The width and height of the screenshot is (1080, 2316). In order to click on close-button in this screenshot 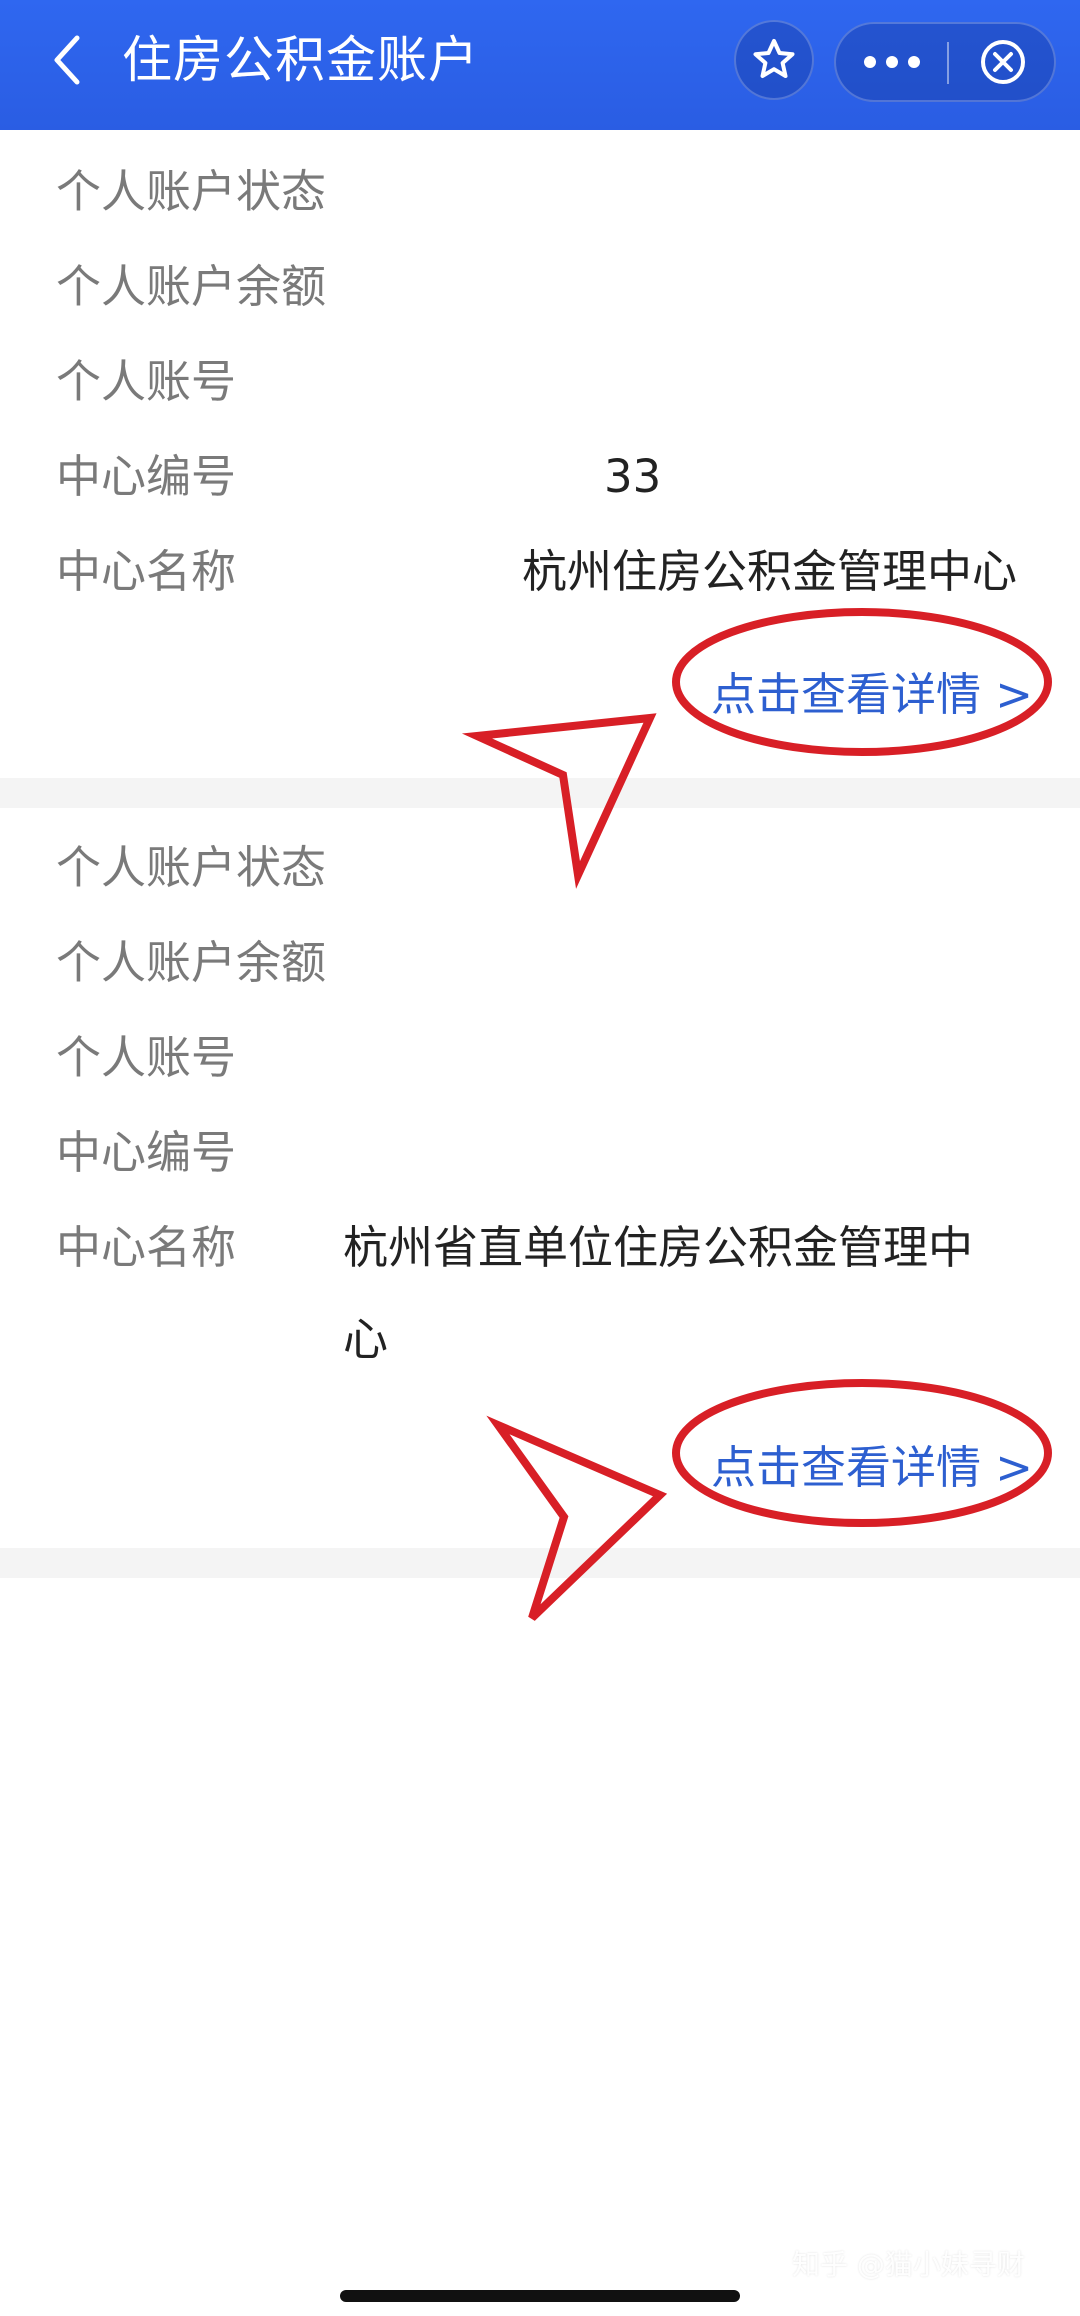, I will do `click(1002, 62)`.